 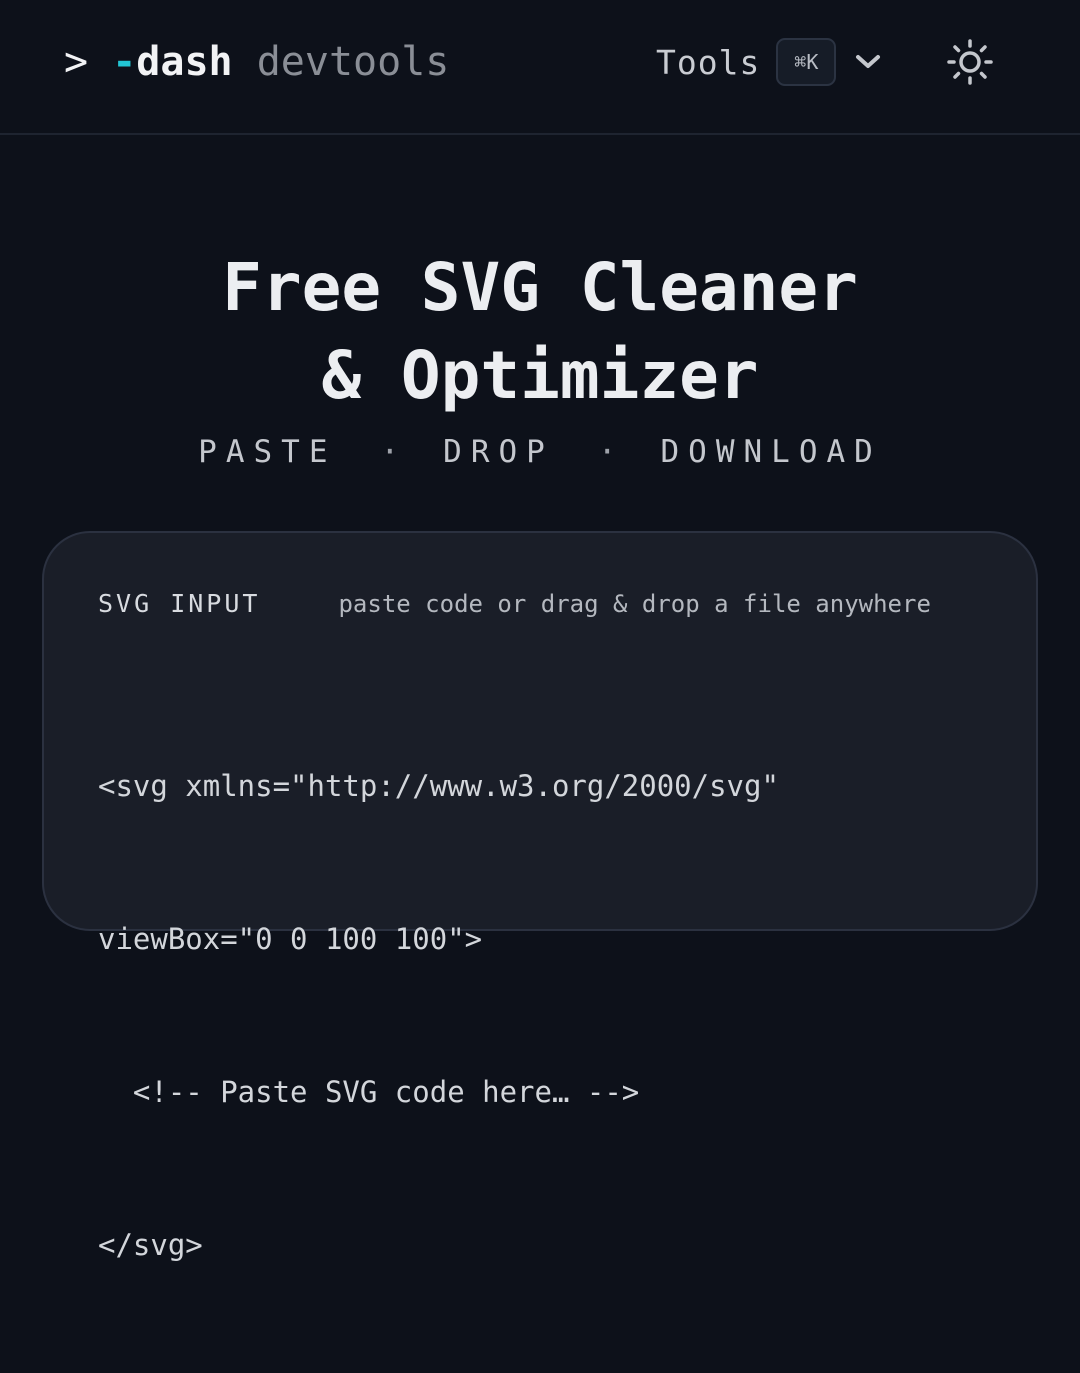 I want to click on logo-dash-word: dash, so click(x=184, y=62).